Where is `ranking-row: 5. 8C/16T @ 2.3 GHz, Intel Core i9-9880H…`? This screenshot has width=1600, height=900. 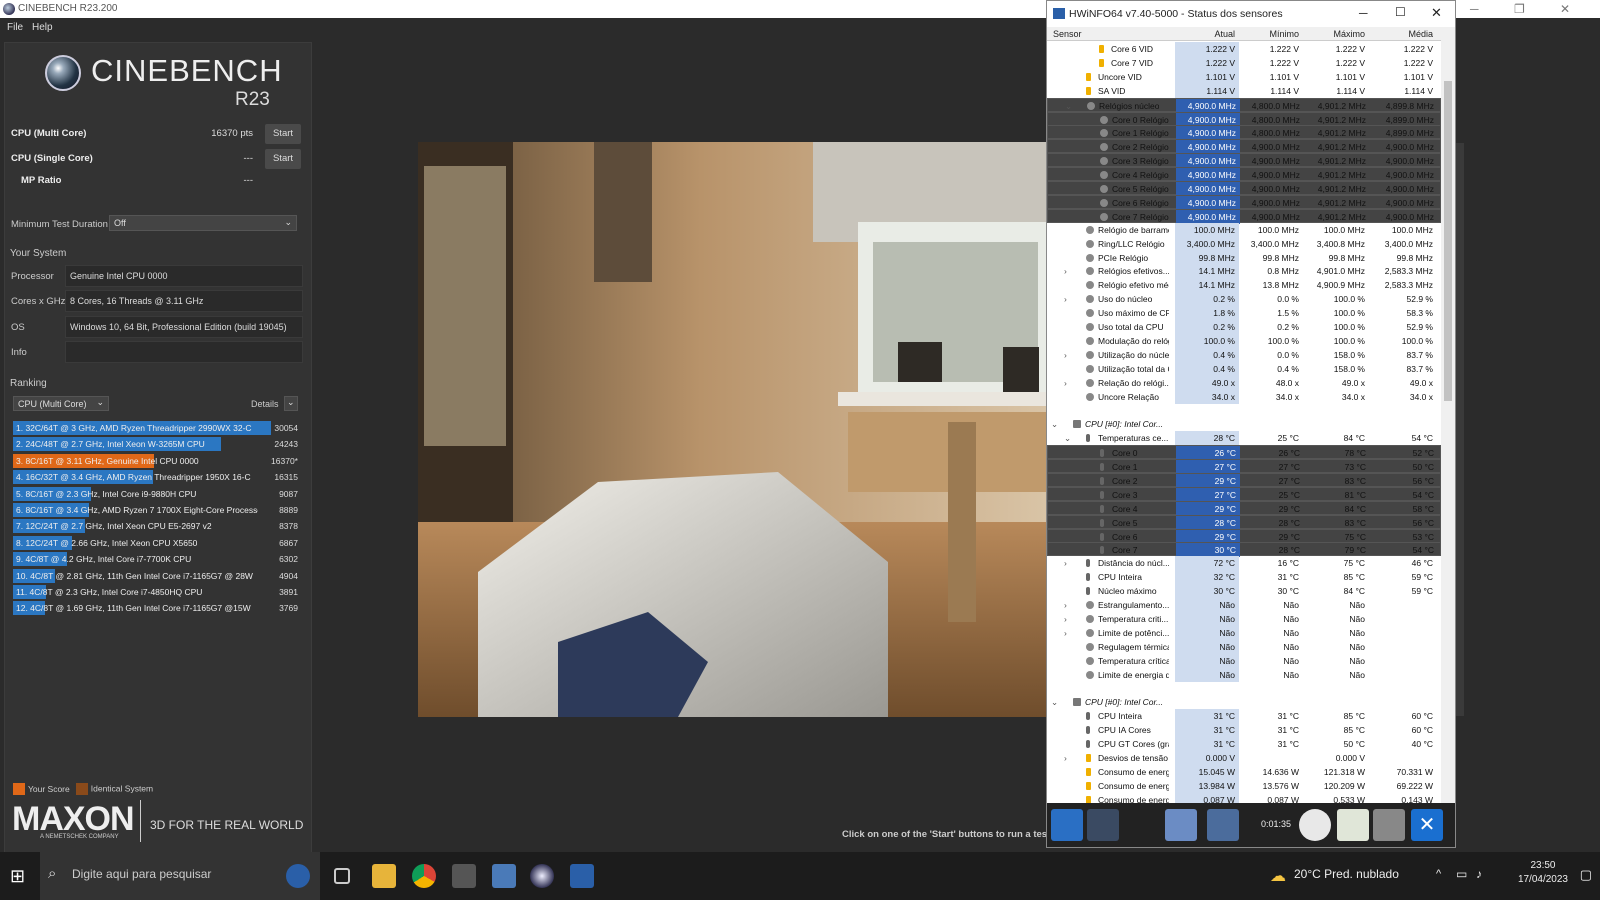 ranking-row: 5. 8C/16T @ 2.3 GHz, Intel Core i9-9880H… is located at coordinates (157, 493).